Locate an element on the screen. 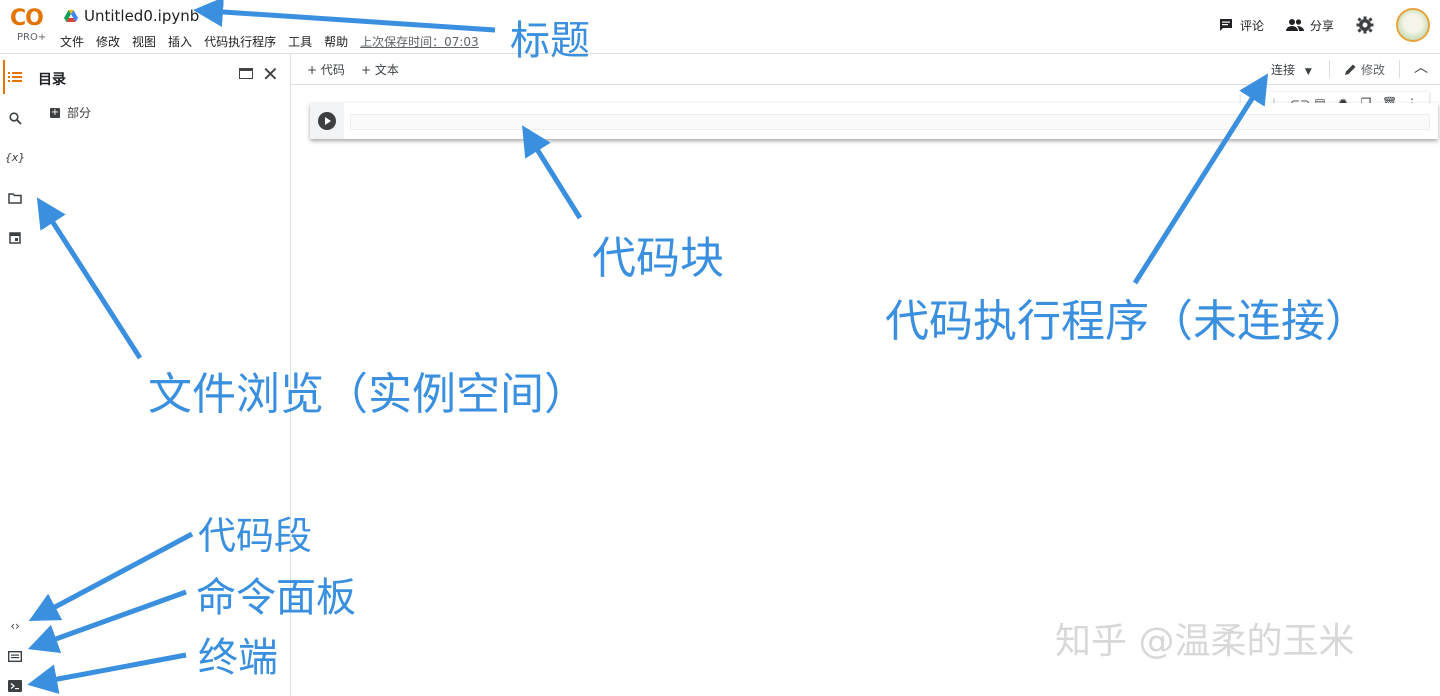  arrow-file-browser is located at coordinates (89, 278).